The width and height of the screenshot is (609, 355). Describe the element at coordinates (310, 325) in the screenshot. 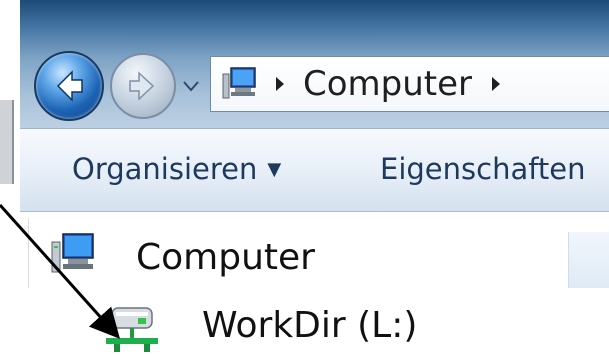

I see `nav-item-label: WorkDir (L:)` at that location.